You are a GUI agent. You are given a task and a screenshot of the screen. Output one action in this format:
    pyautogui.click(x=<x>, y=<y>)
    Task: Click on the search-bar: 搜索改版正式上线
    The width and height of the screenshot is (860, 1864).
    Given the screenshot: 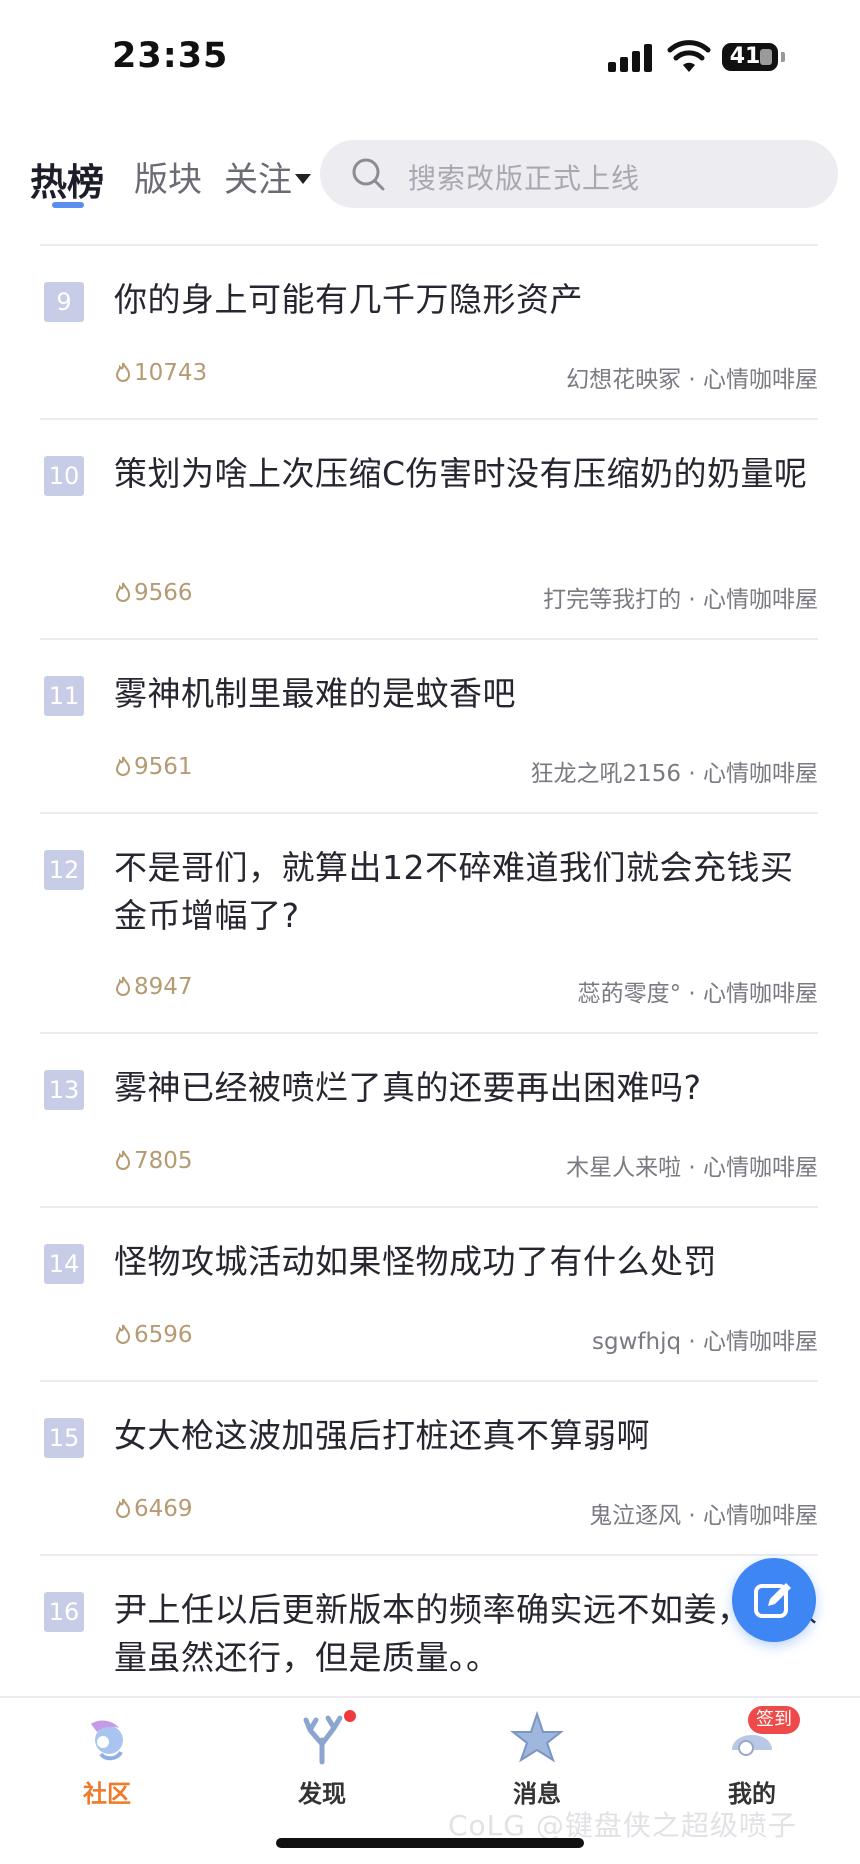 What is the action you would take?
    pyautogui.click(x=579, y=174)
    